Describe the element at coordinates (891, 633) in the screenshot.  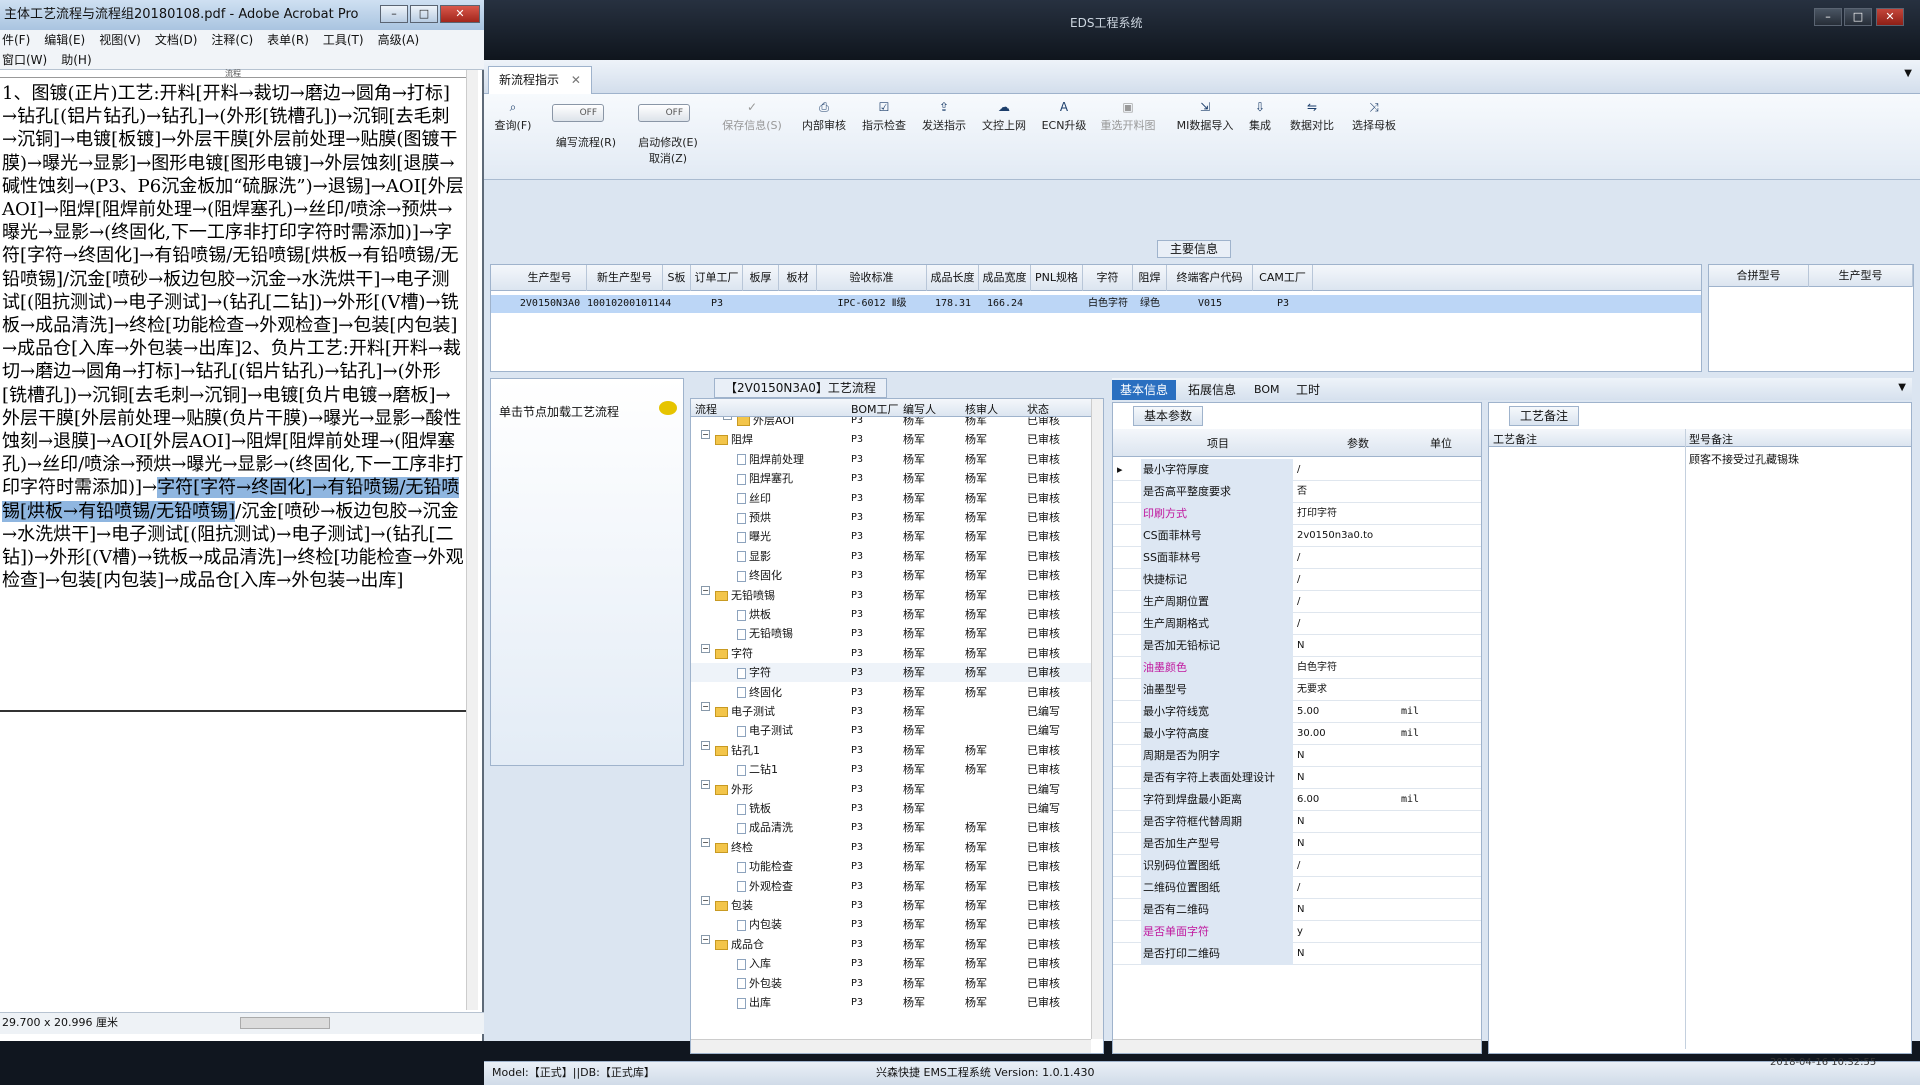
I see `tree-node: 无铅喷锡 P3 杨军 杨军 已审核` at that location.